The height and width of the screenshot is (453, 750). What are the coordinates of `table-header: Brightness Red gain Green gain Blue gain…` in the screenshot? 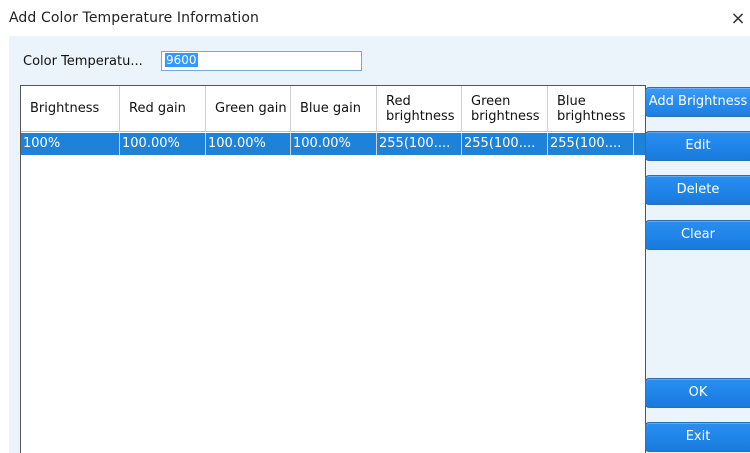 It's located at (333, 109).